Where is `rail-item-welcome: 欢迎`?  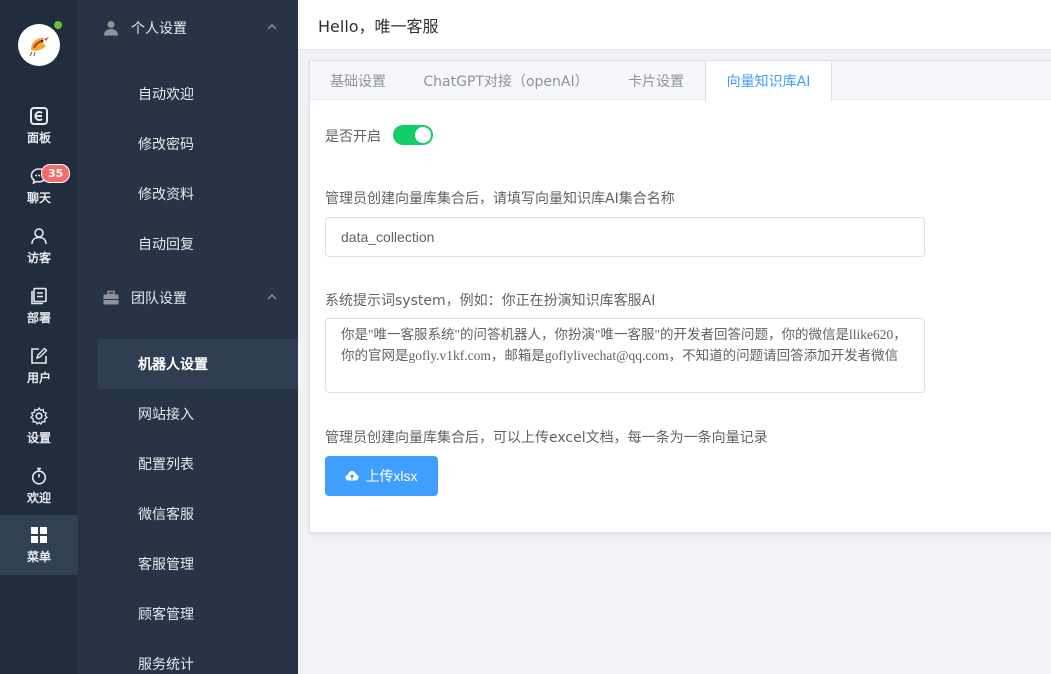 rail-item-welcome: 欢迎 is located at coordinates (39, 486).